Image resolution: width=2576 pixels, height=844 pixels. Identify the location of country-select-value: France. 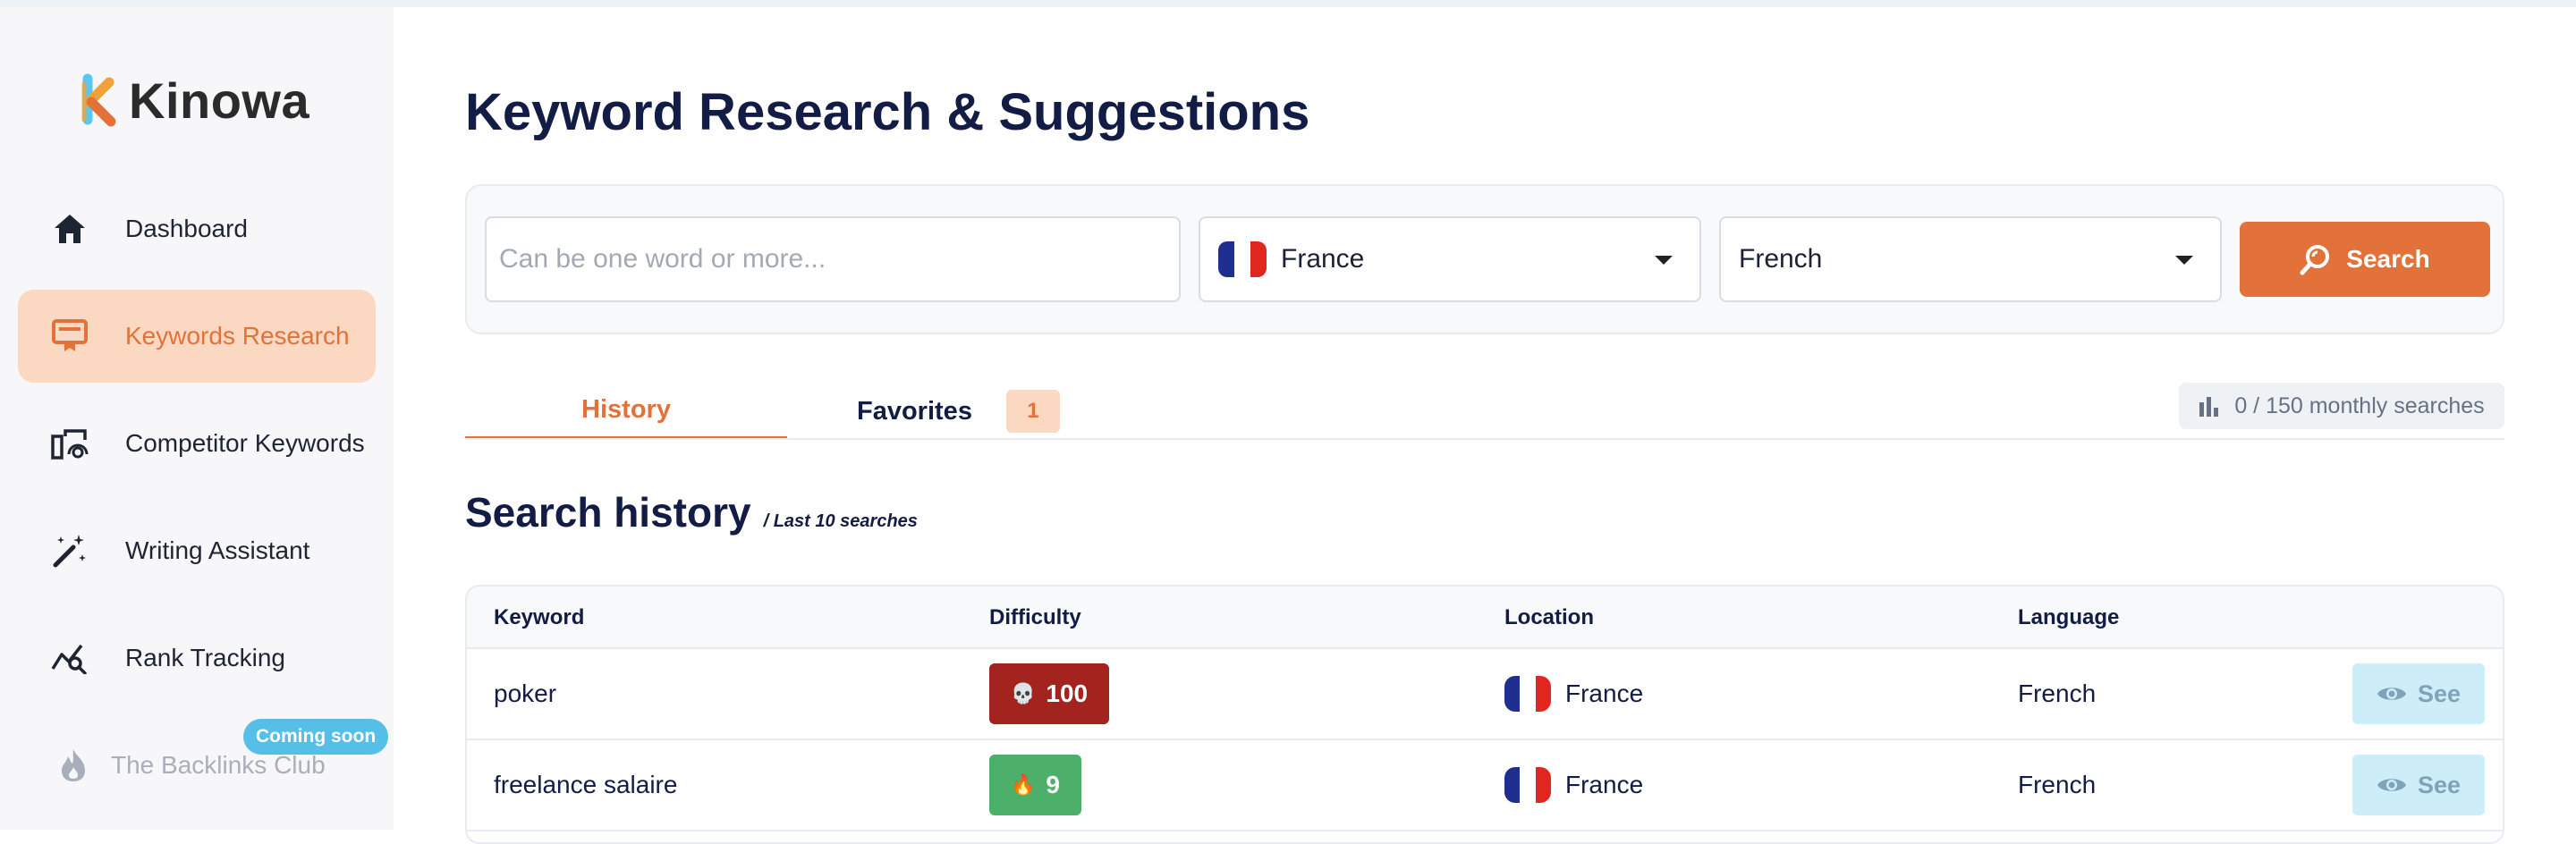
(1323, 259).